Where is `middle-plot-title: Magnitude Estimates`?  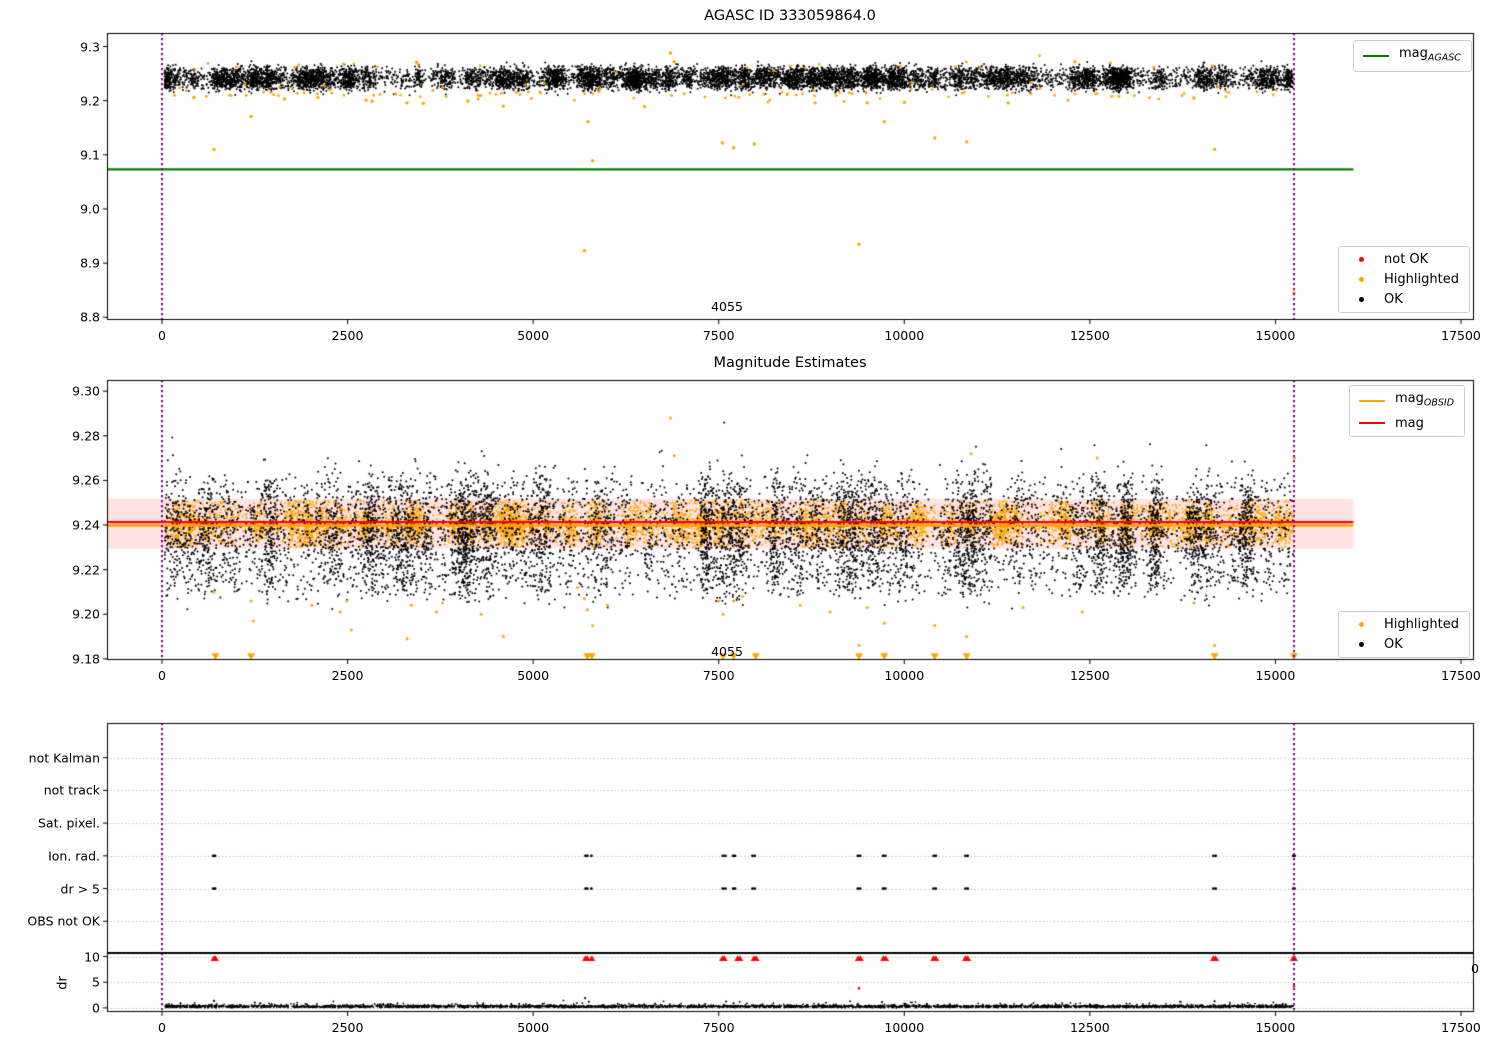 middle-plot-title: Magnitude Estimates is located at coordinates (790, 363).